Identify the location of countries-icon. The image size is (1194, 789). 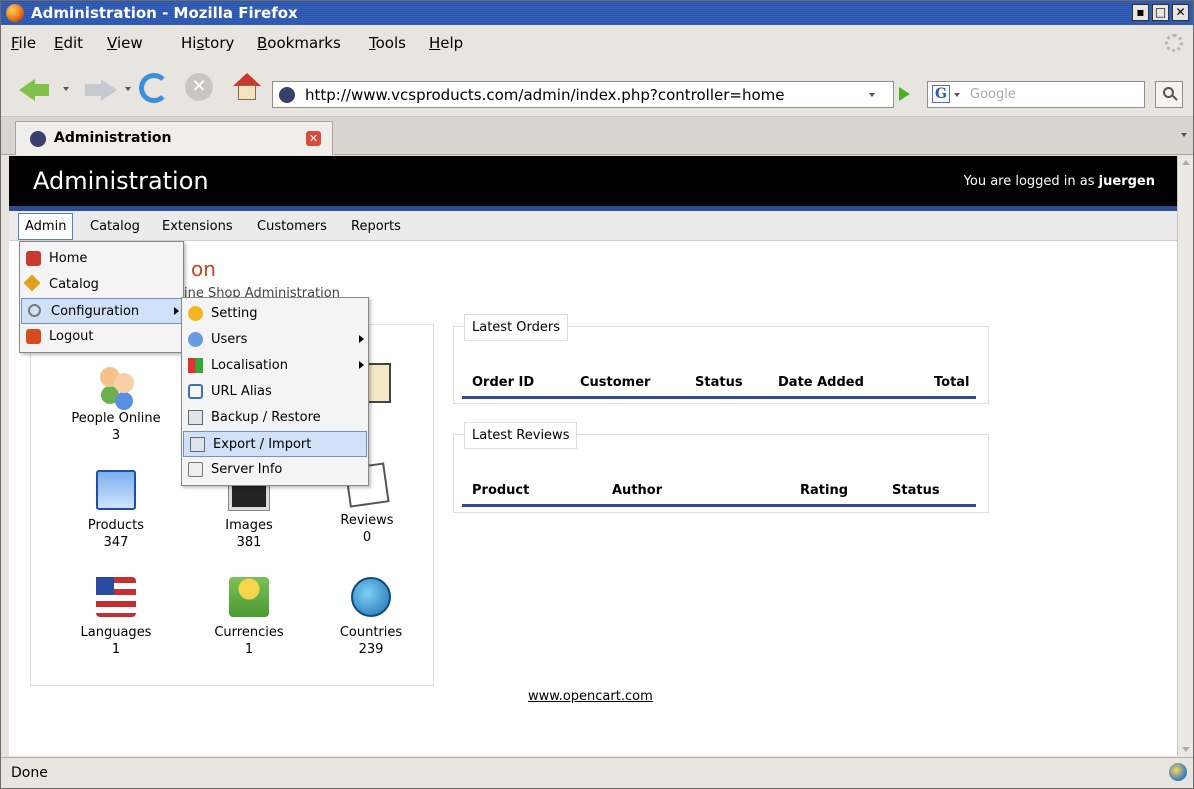
(371, 597).